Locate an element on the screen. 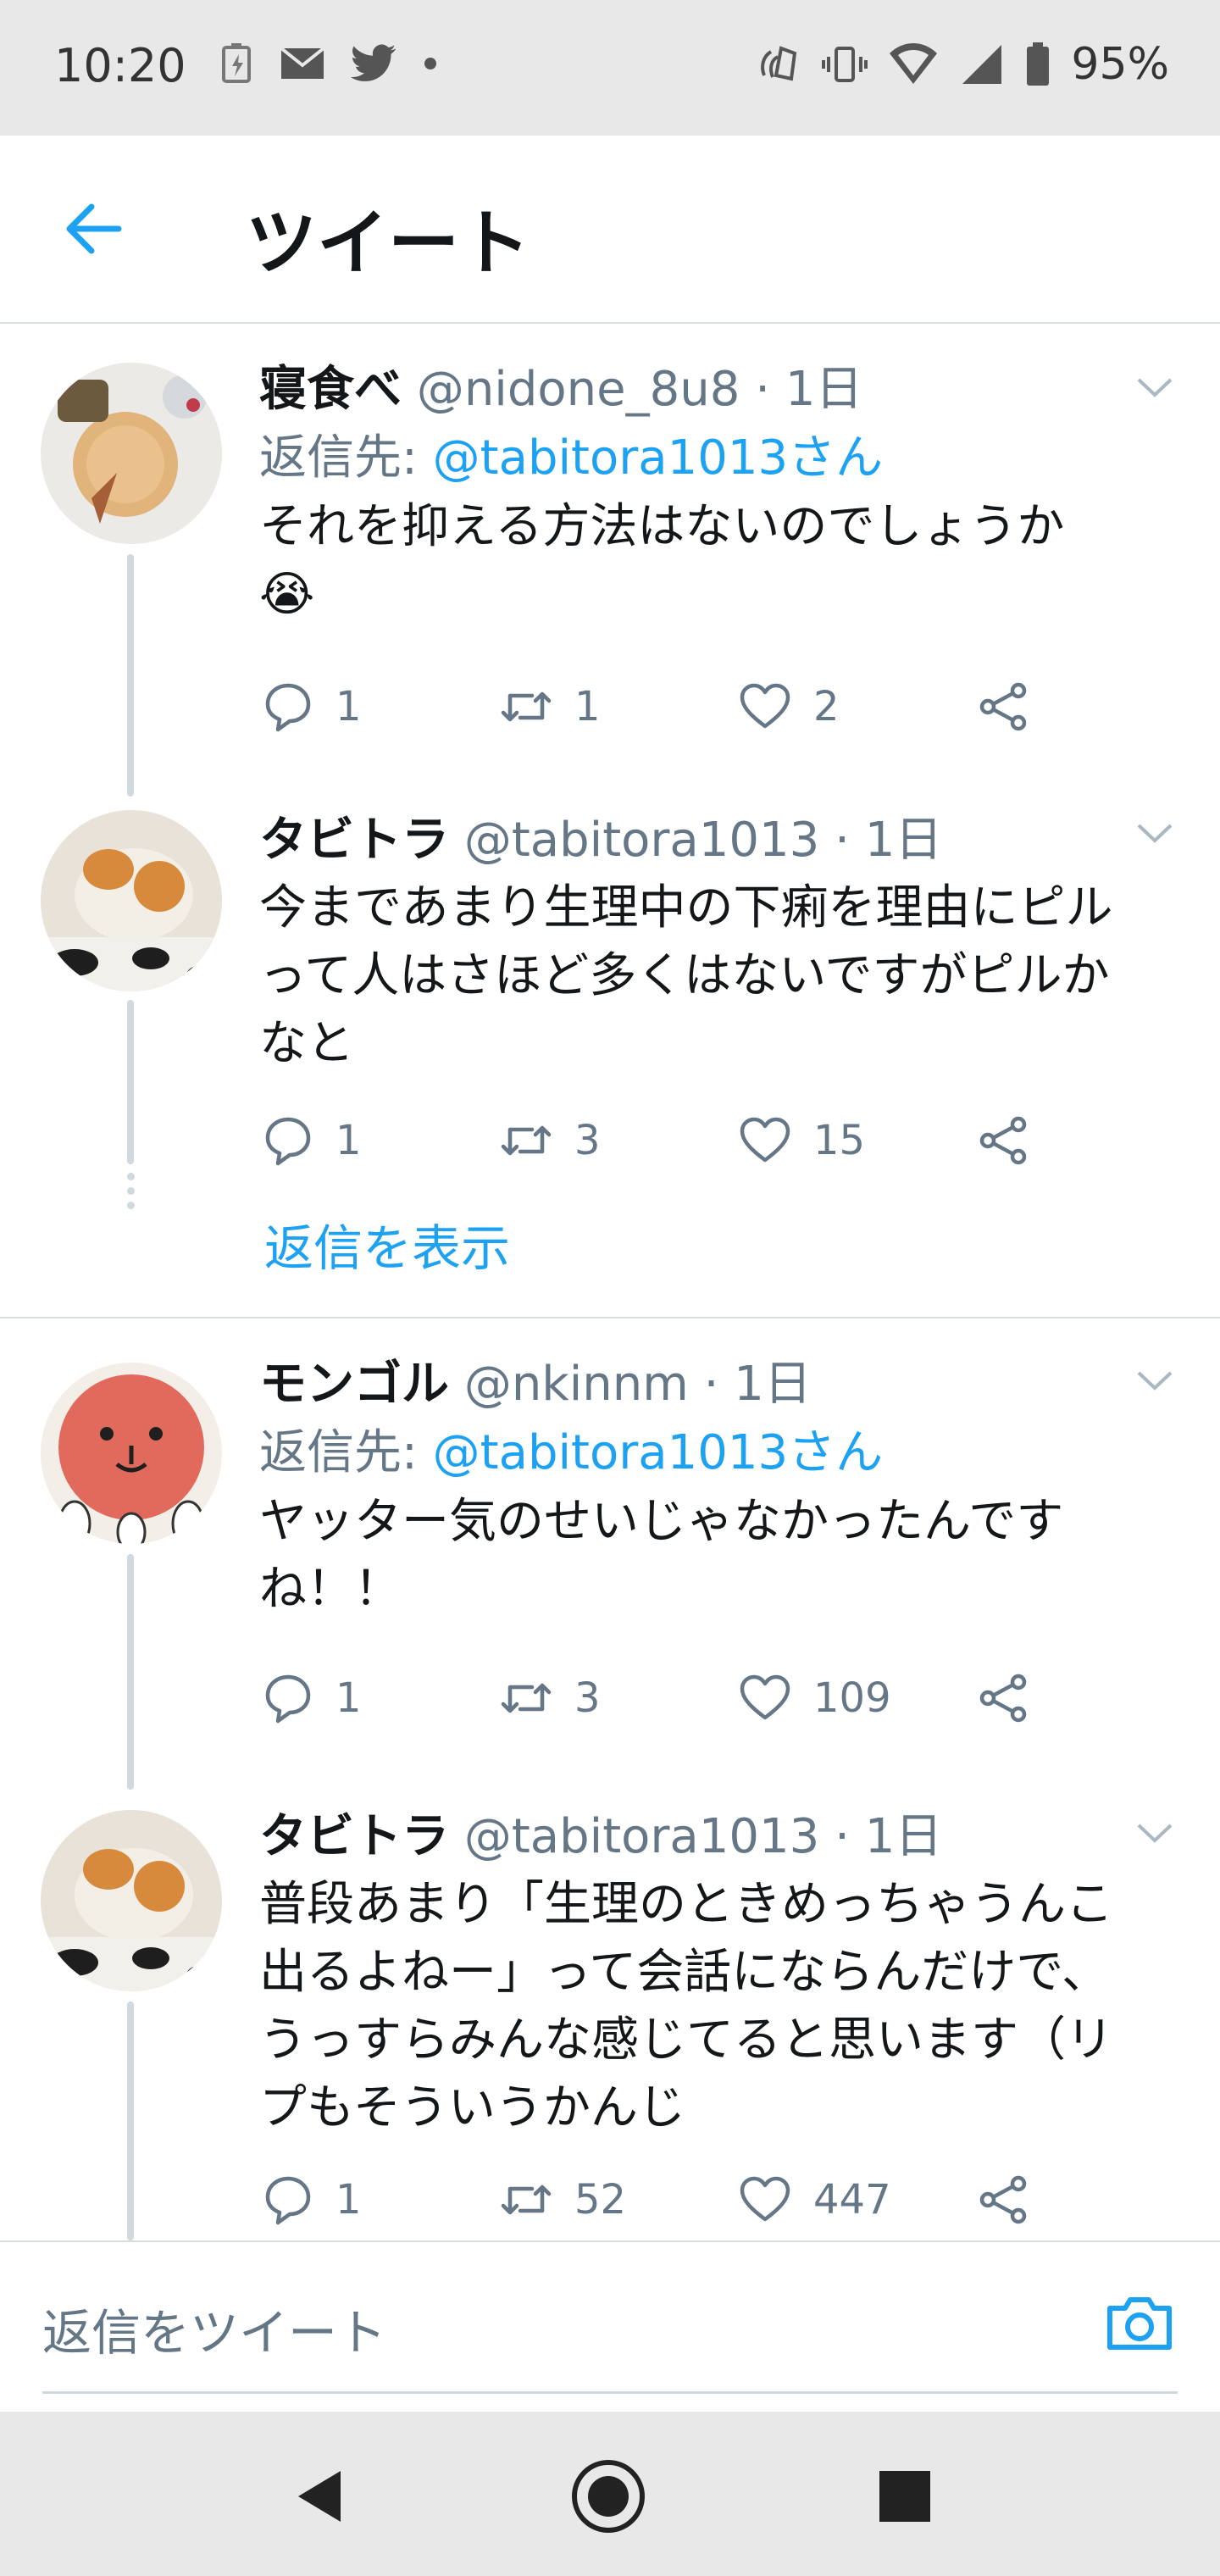 The image size is (1220, 2576). mail-icon is located at coordinates (302, 63).